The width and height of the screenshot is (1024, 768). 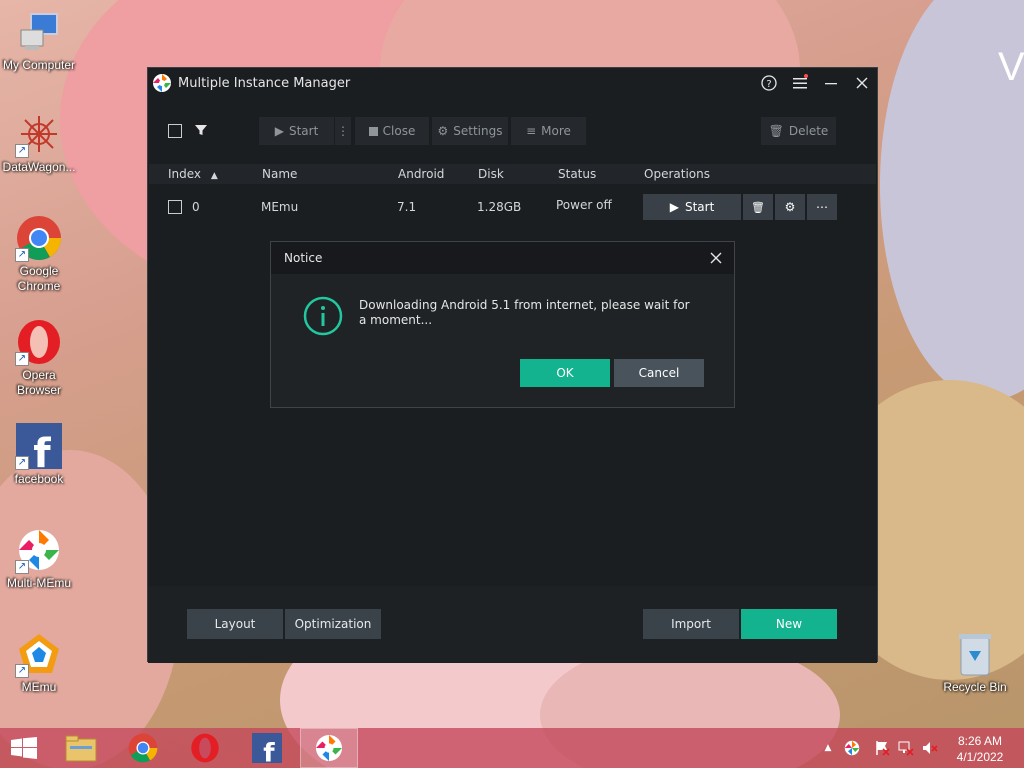 I want to click on taskbar-opera, so click(x=205, y=748).